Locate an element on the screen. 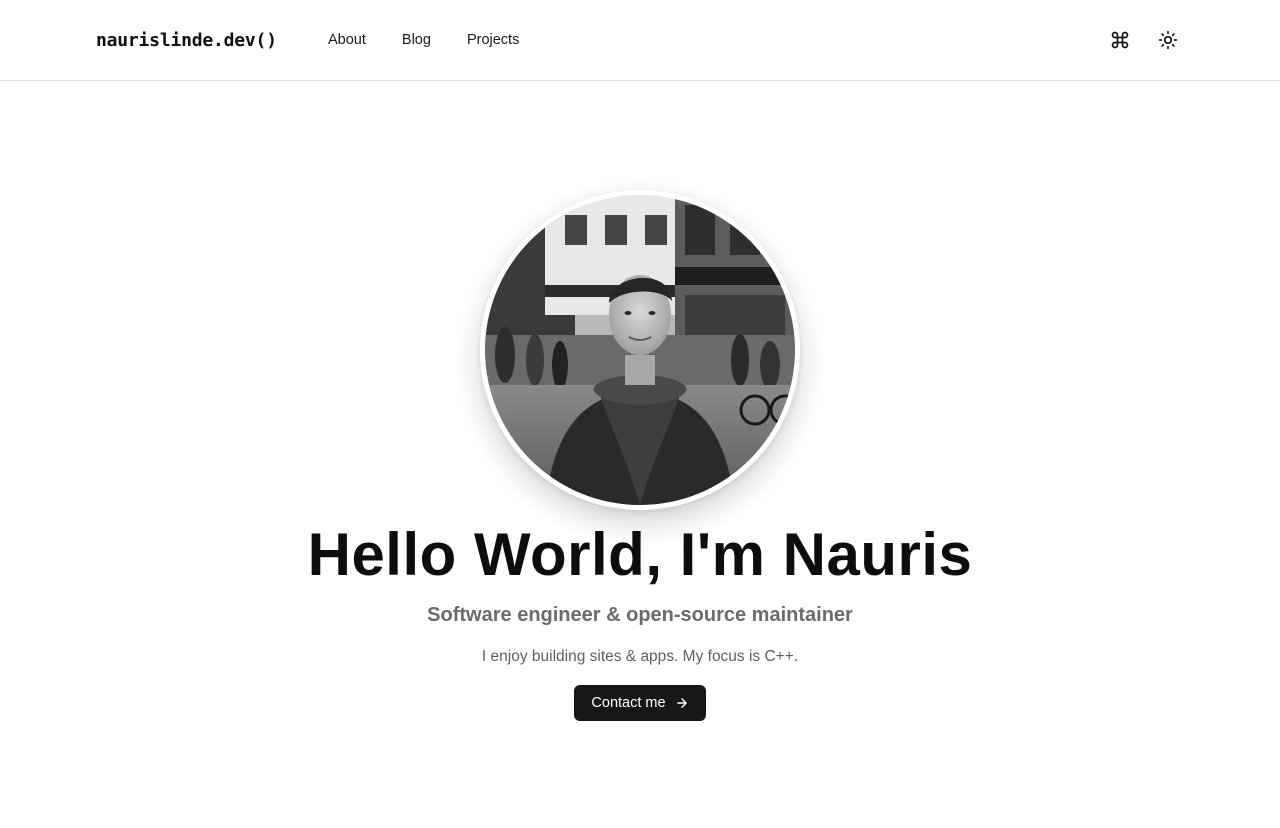  nav-about: About is located at coordinates (347, 40).